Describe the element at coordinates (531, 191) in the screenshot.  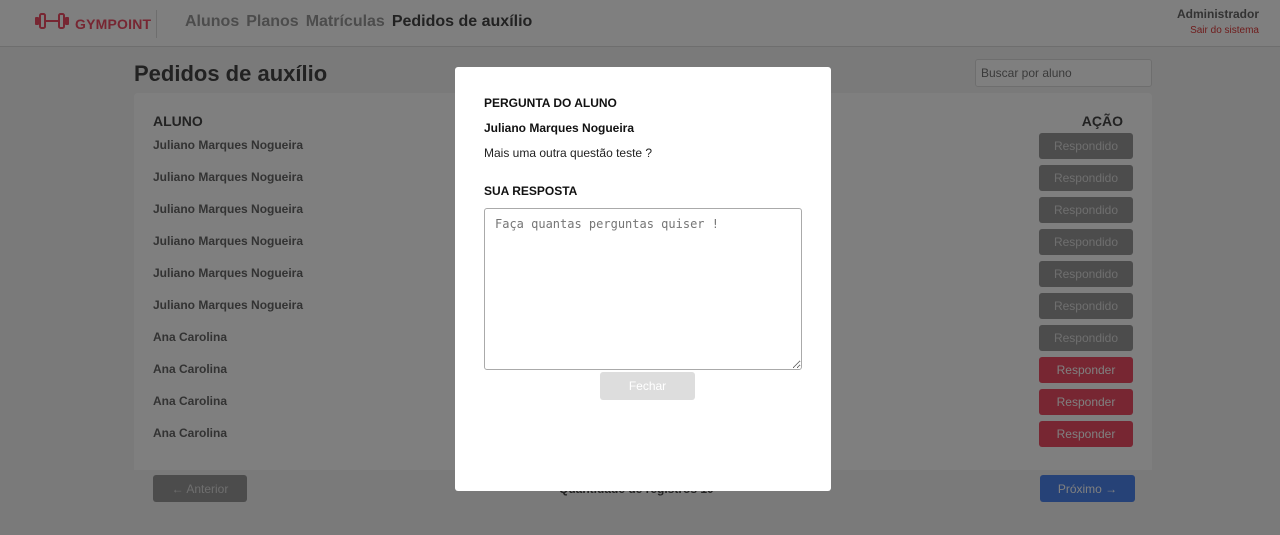
I see `answer-heading: SUA RESPOSTA` at that location.